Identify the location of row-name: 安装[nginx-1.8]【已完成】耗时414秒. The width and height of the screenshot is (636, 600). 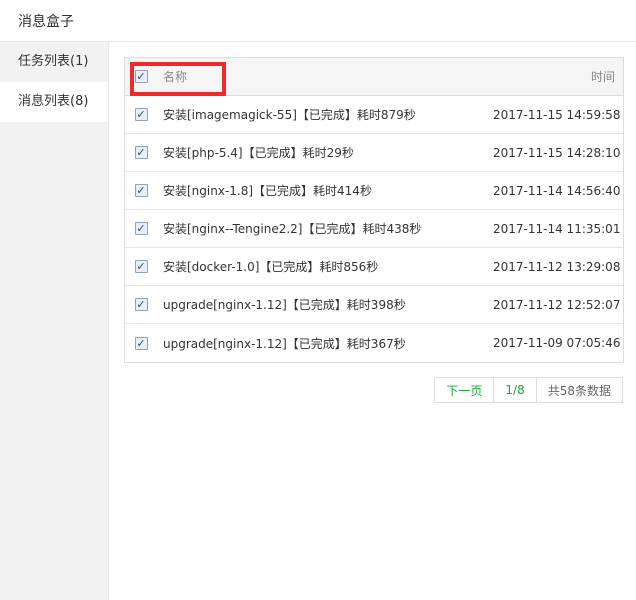
(267, 191).